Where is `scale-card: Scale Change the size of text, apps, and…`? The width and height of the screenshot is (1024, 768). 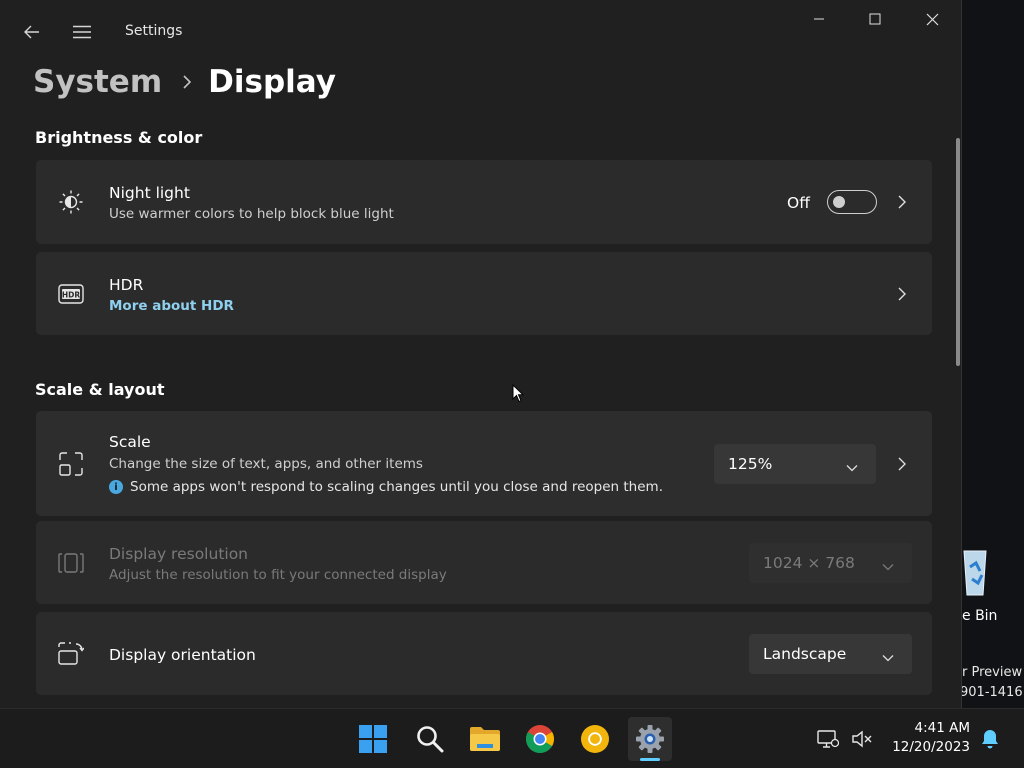
scale-card: Scale Change the size of text, apps, and… is located at coordinates (484, 463).